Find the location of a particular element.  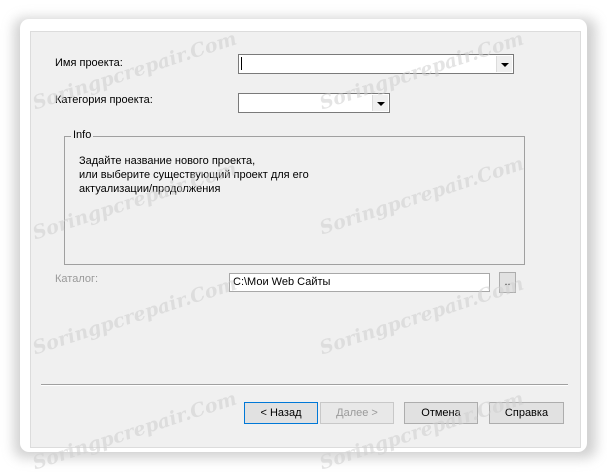

project-name-combobox is located at coordinates (376, 64).